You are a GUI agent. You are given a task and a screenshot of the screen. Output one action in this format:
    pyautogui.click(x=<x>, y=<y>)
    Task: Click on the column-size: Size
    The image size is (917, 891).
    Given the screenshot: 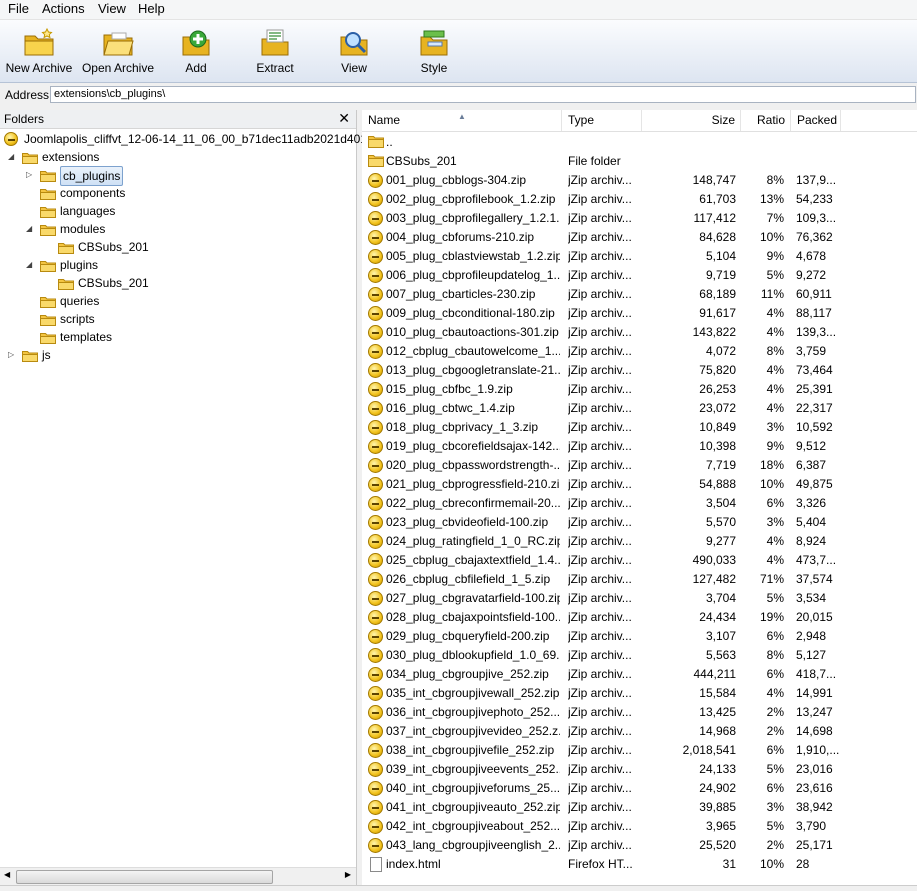 What is the action you would take?
    pyautogui.click(x=691, y=120)
    